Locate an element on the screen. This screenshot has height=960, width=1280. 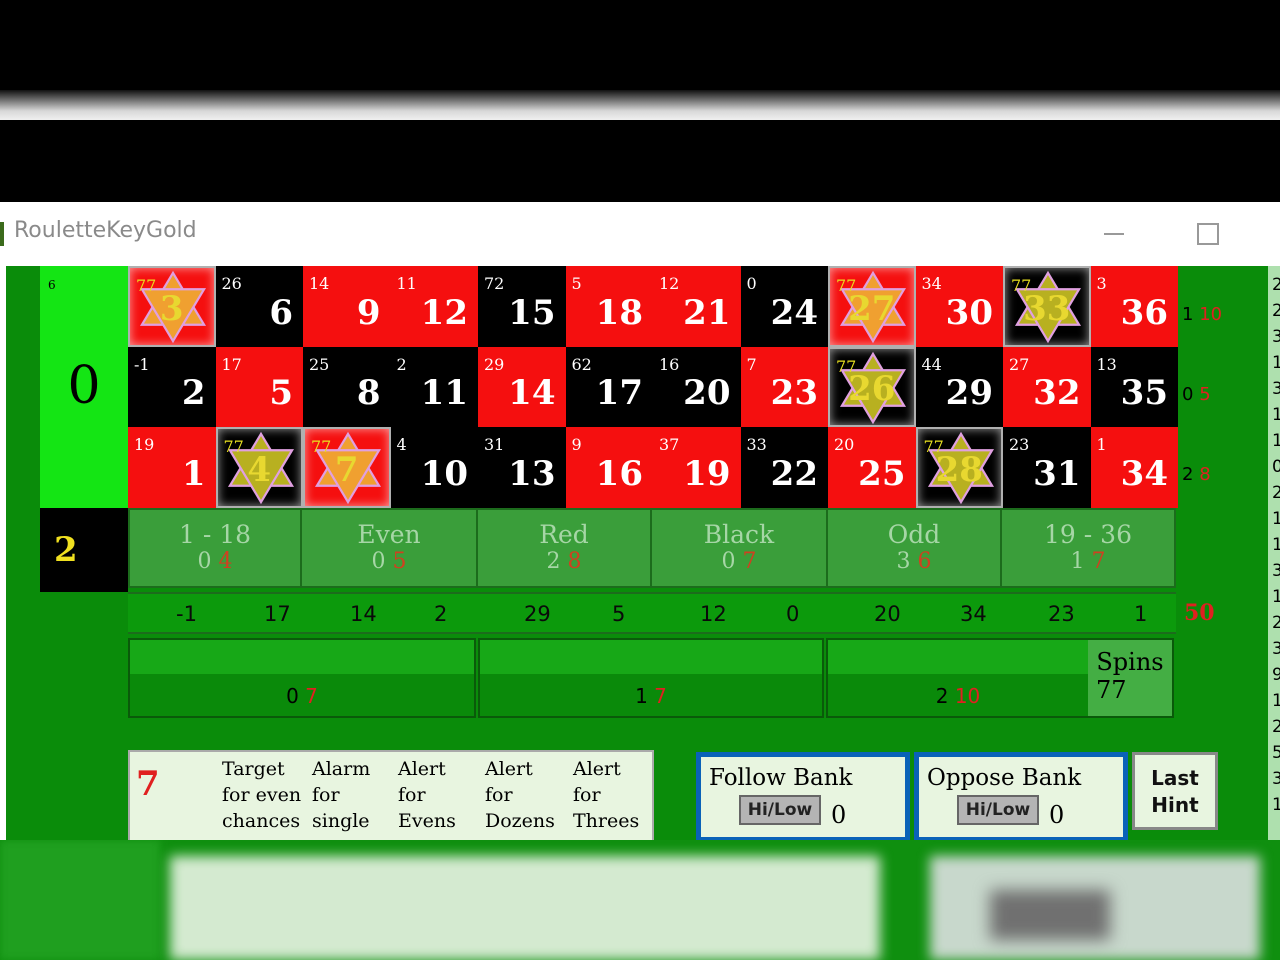
alert-text: single is located at coordinates (341, 821).